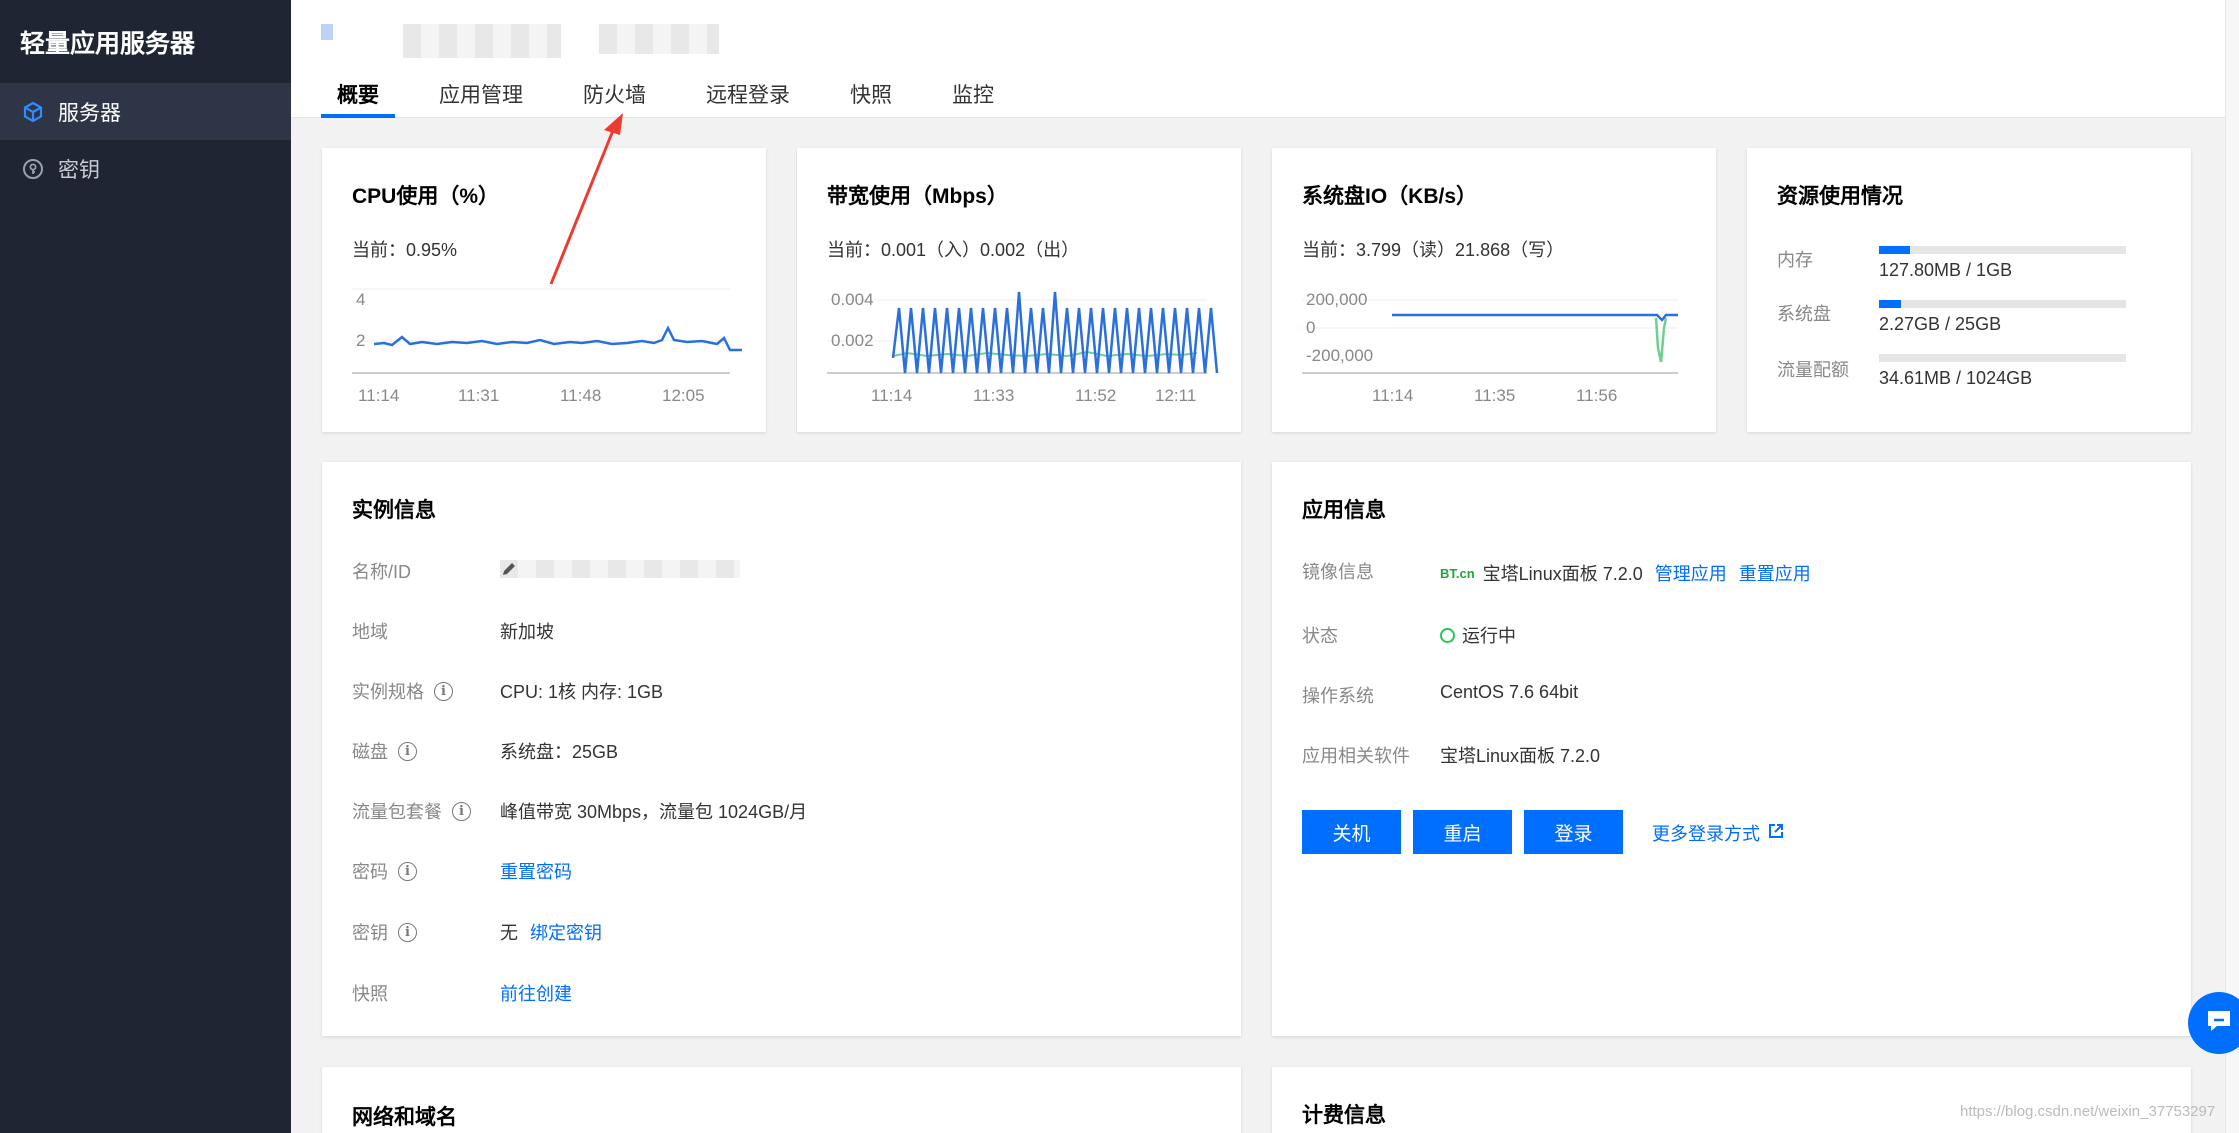  I want to click on annotation-arrow, so click(586, 199).